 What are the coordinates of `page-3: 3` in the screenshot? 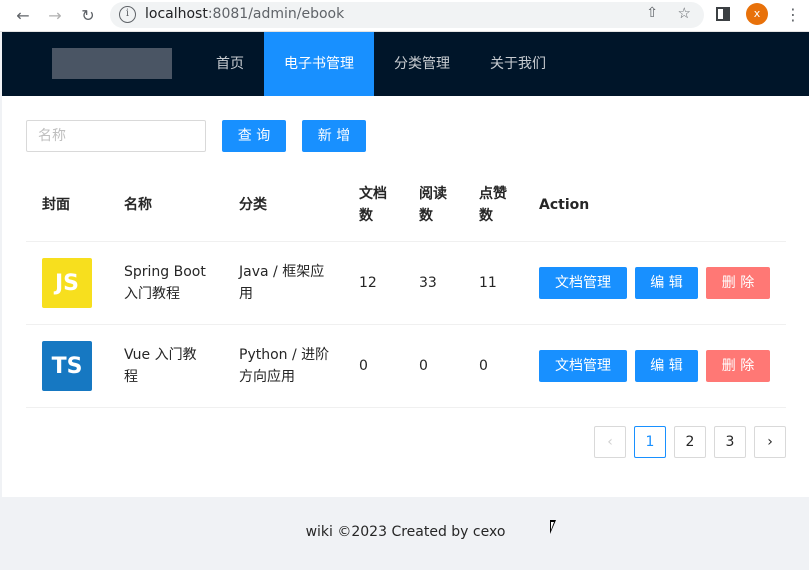 It's located at (730, 442).